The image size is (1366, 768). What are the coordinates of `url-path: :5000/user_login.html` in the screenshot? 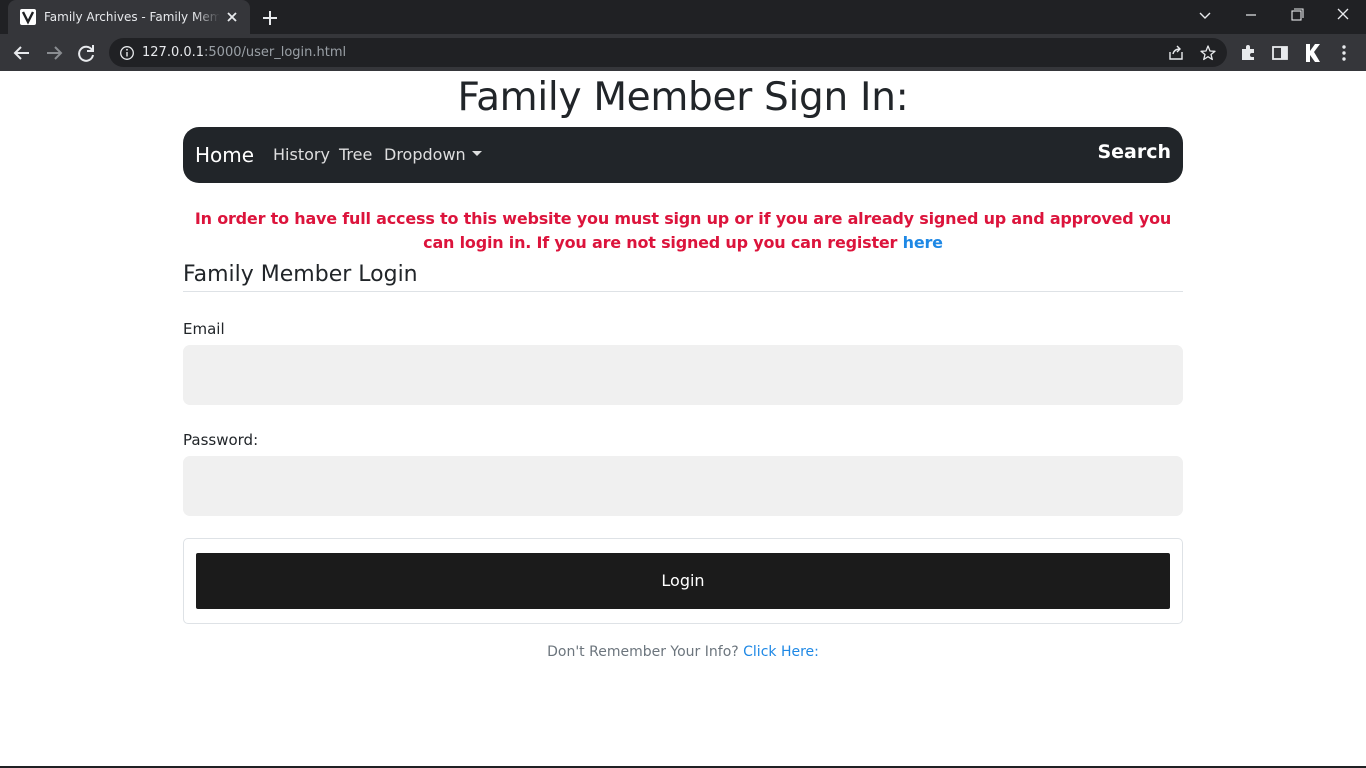 It's located at (275, 52).